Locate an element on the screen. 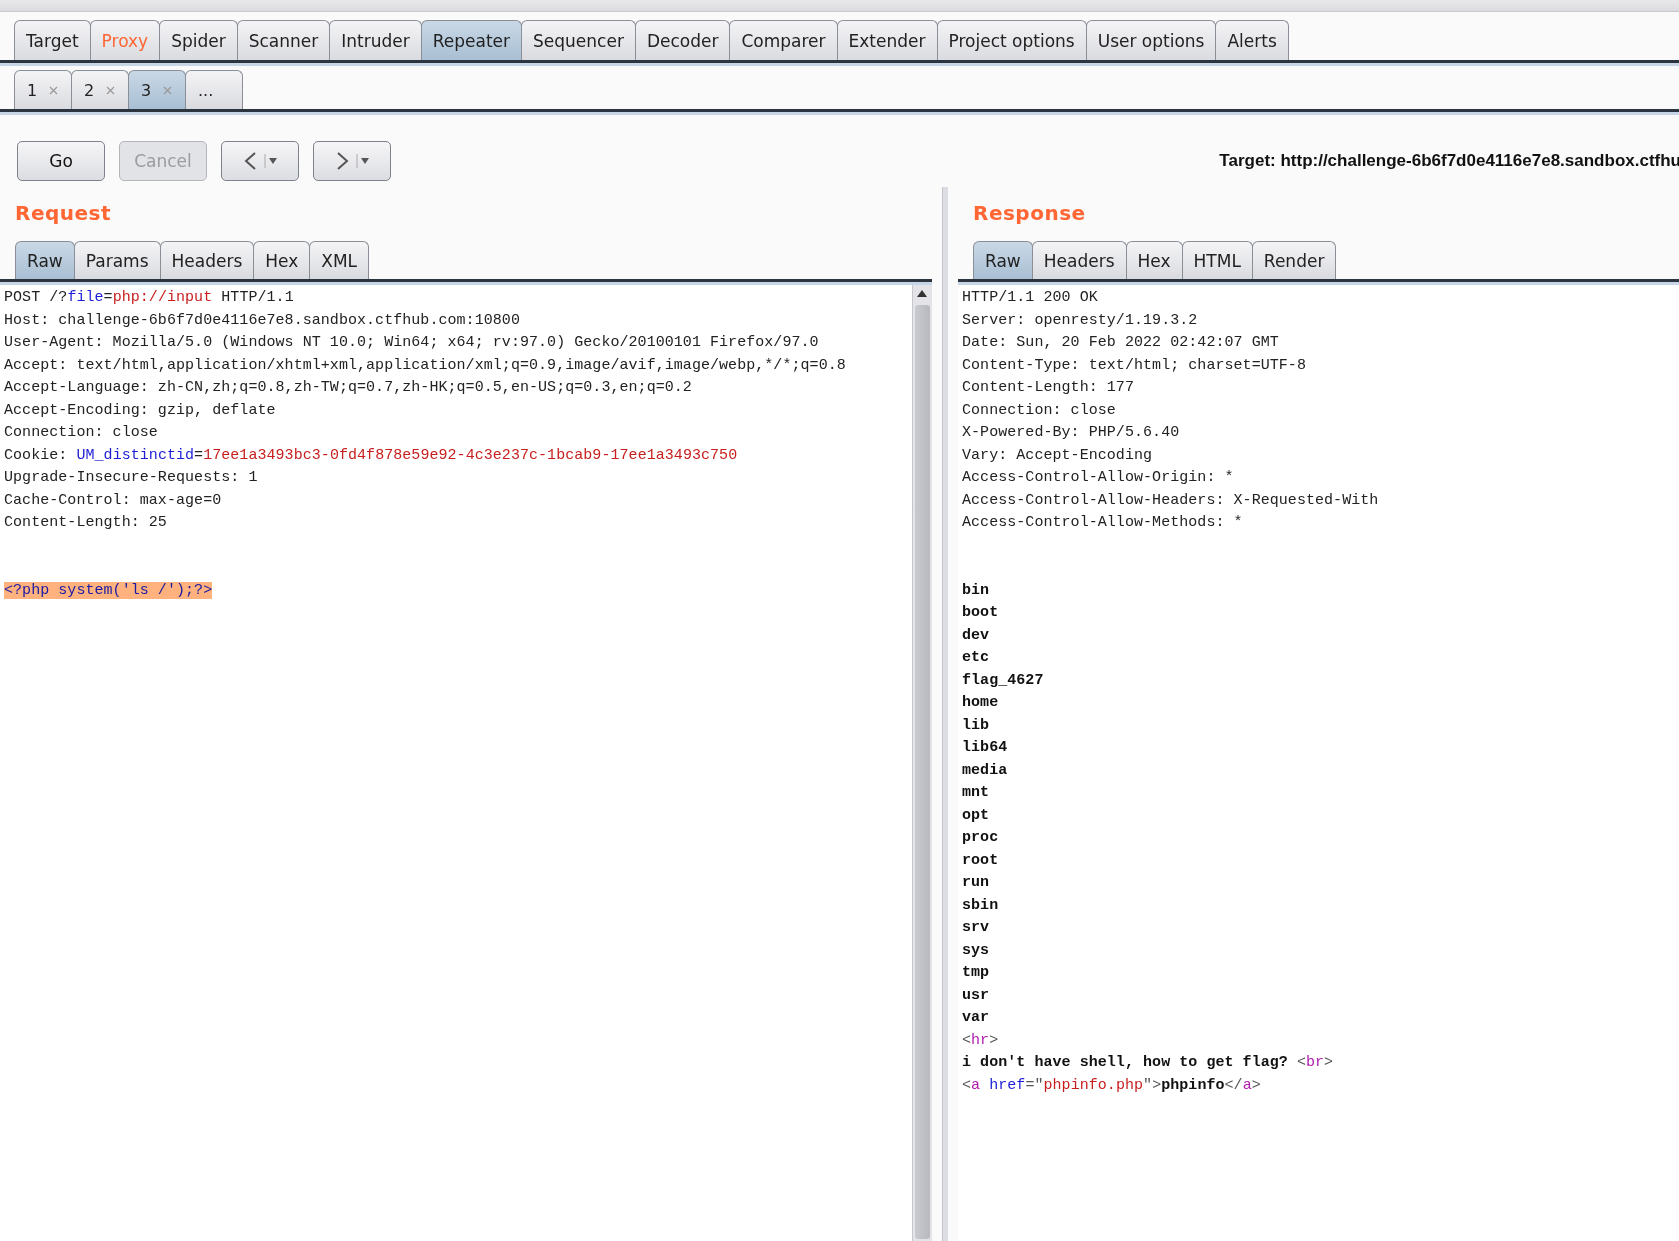 The height and width of the screenshot is (1241, 1679). tool-tab: Project options is located at coordinates (1011, 40).